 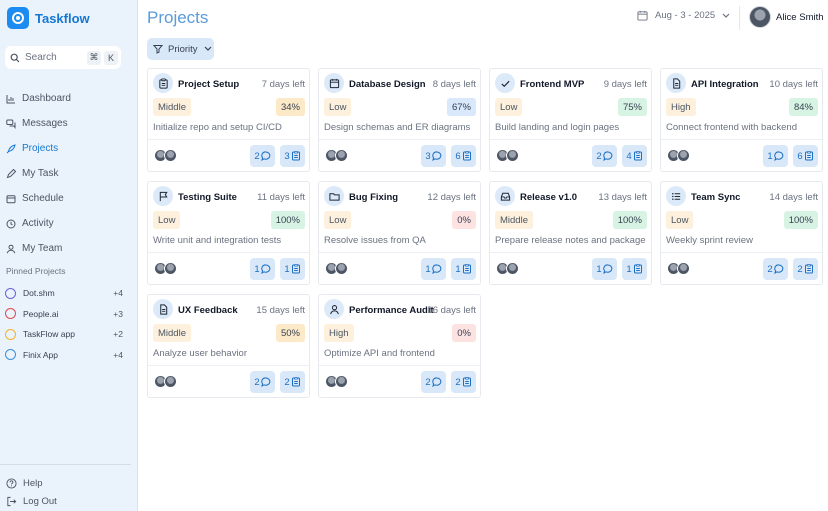 I want to click on pinned-project-item: Dot.shm +4, so click(x=64, y=293).